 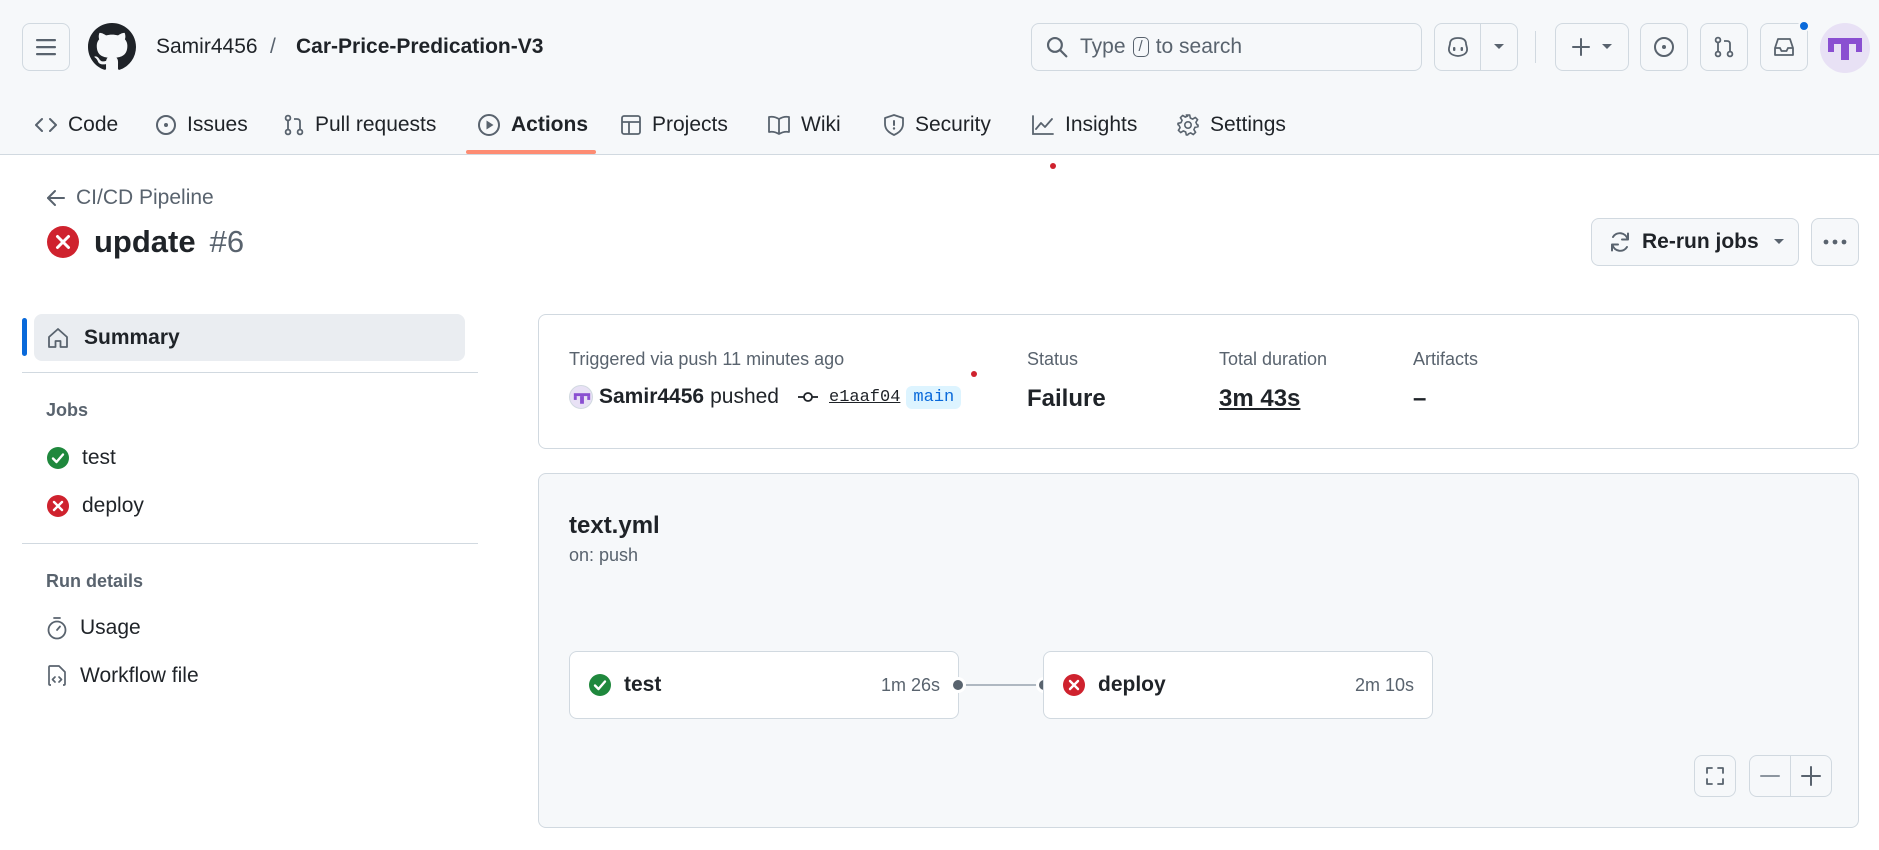 What do you see at coordinates (953, 124) in the screenshot?
I see `tab-label: Security` at bounding box center [953, 124].